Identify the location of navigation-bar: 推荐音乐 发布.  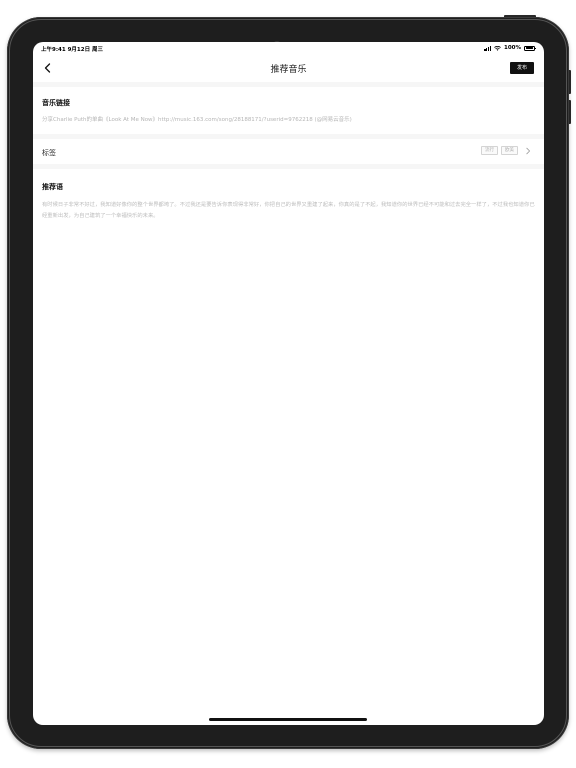
(288, 68).